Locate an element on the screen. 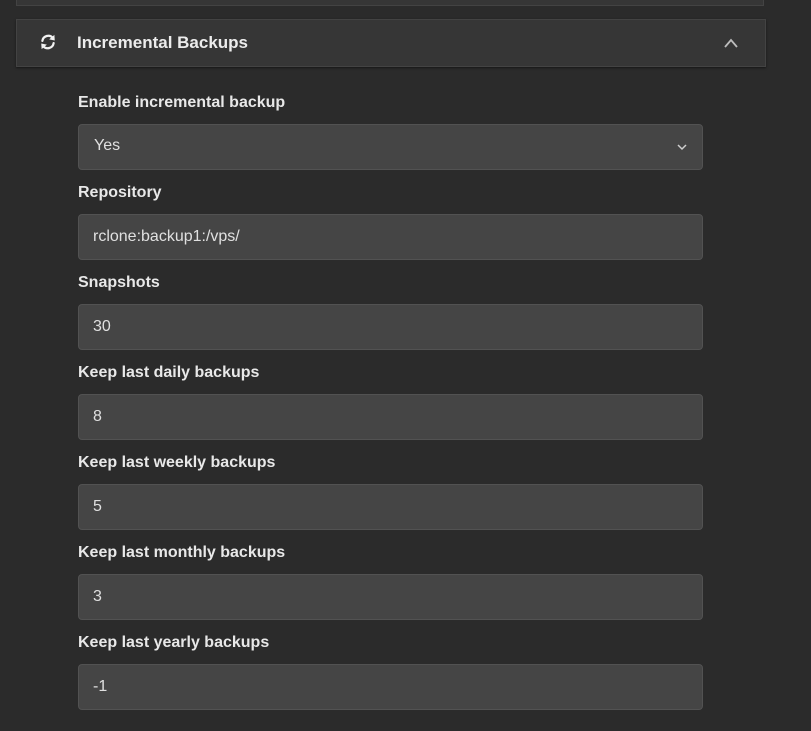  repository-input is located at coordinates (390, 237).